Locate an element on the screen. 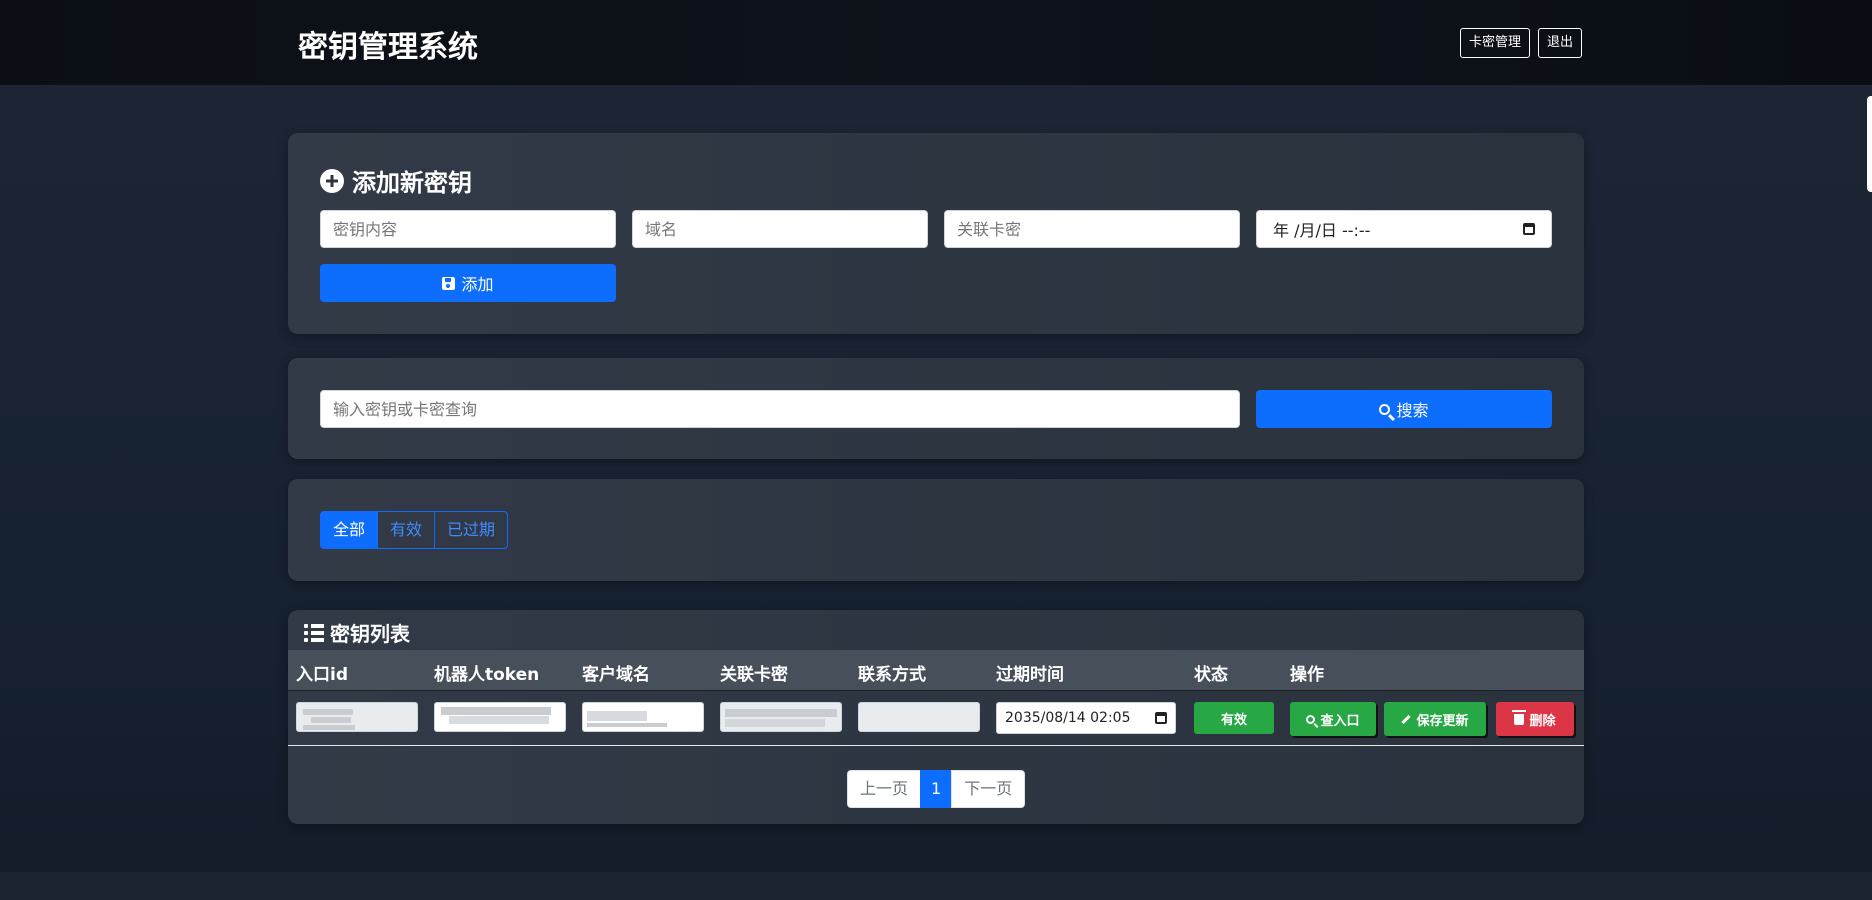  search-card: 搜索 is located at coordinates (936, 408).